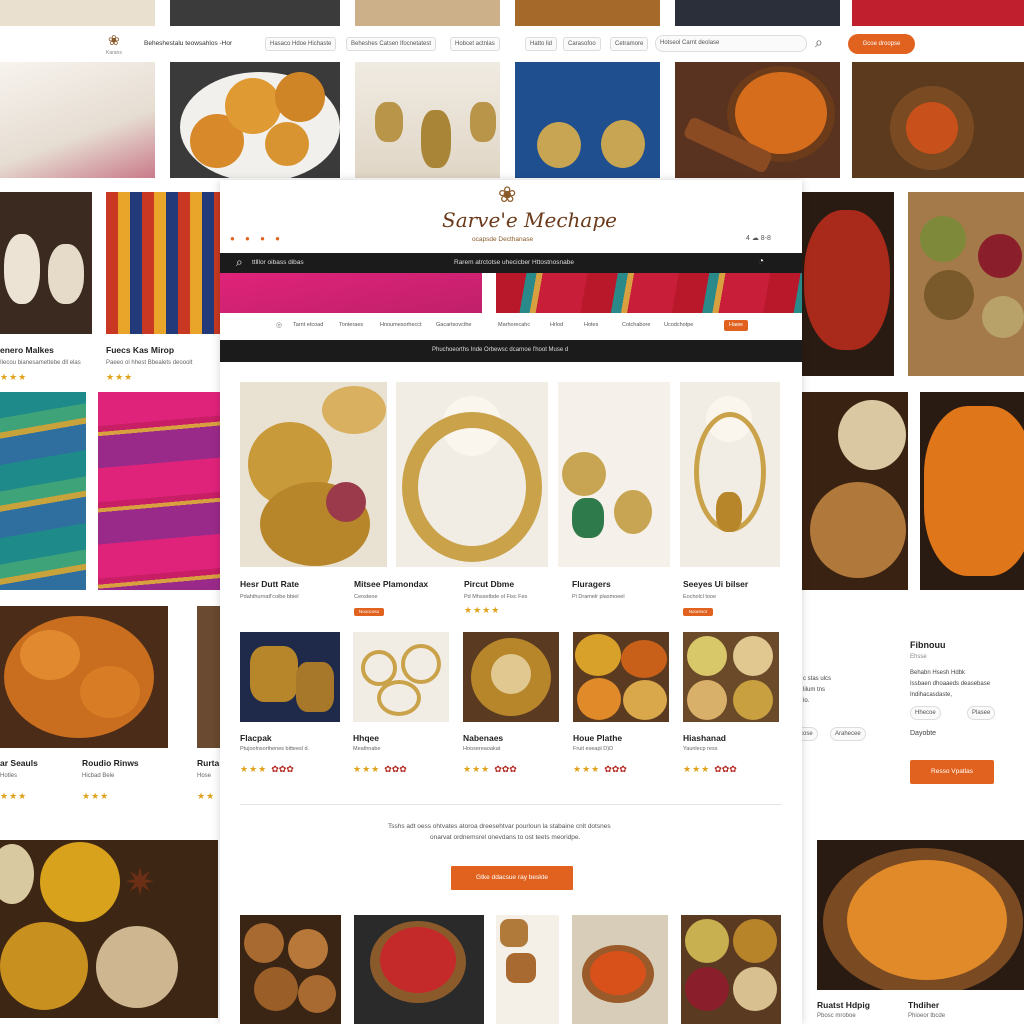 This screenshot has width=1024, height=1024. What do you see at coordinates (512, 878) in the screenshot?
I see `main-cta-button: Gtke ddacsue ray beskte` at bounding box center [512, 878].